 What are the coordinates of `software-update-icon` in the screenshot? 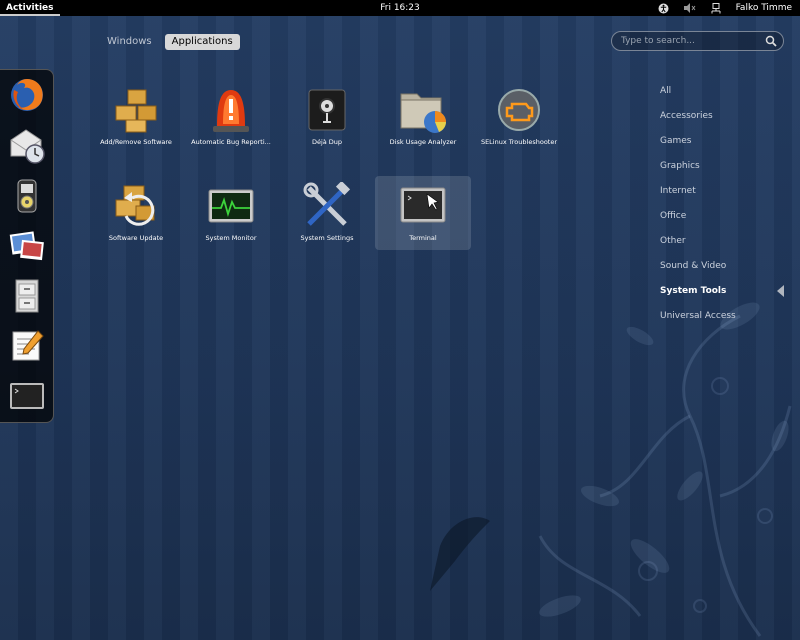 It's located at (135, 205).